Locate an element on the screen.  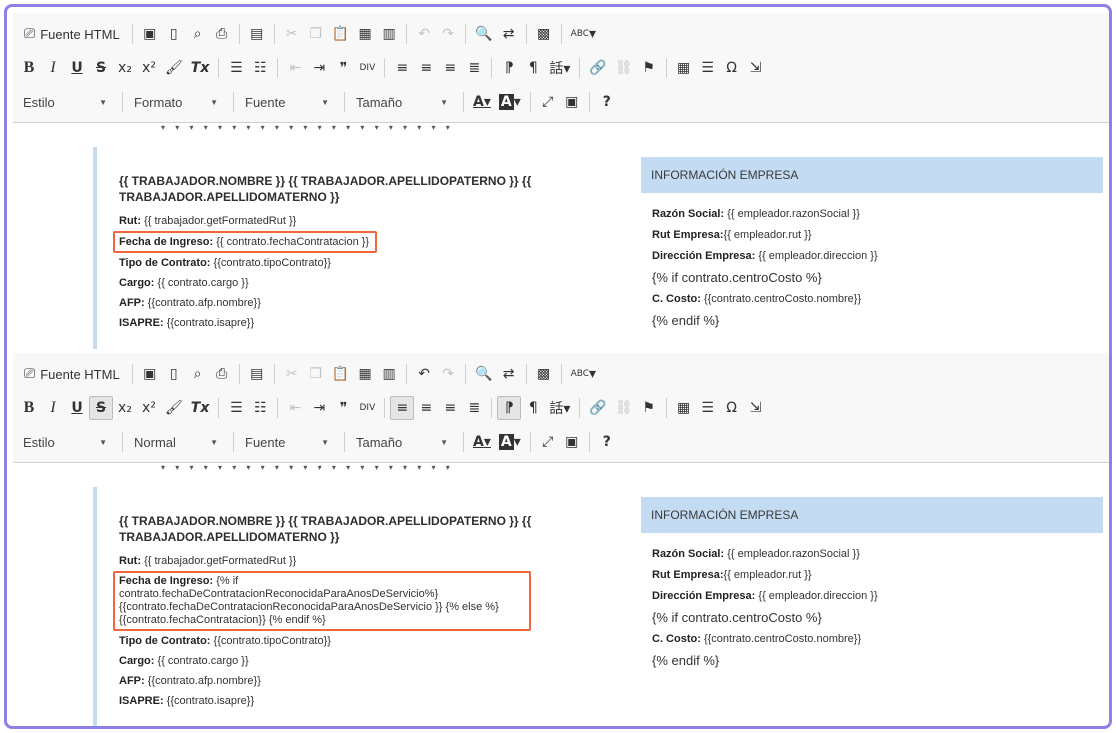
help-button: ? is located at coordinates (607, 102).